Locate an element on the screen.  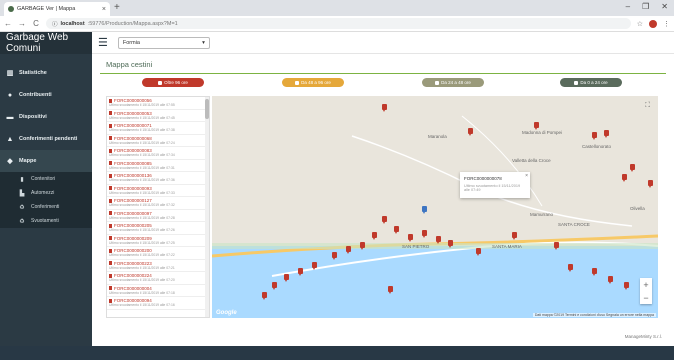
legend-filter-oltre-96: Oltre 96 ore is located at coordinates (173, 82).